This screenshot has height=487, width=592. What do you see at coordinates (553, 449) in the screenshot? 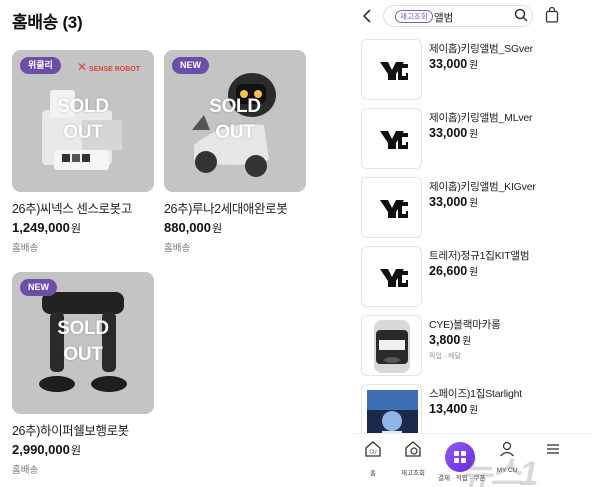
I see `menu-icon` at bounding box center [553, 449].